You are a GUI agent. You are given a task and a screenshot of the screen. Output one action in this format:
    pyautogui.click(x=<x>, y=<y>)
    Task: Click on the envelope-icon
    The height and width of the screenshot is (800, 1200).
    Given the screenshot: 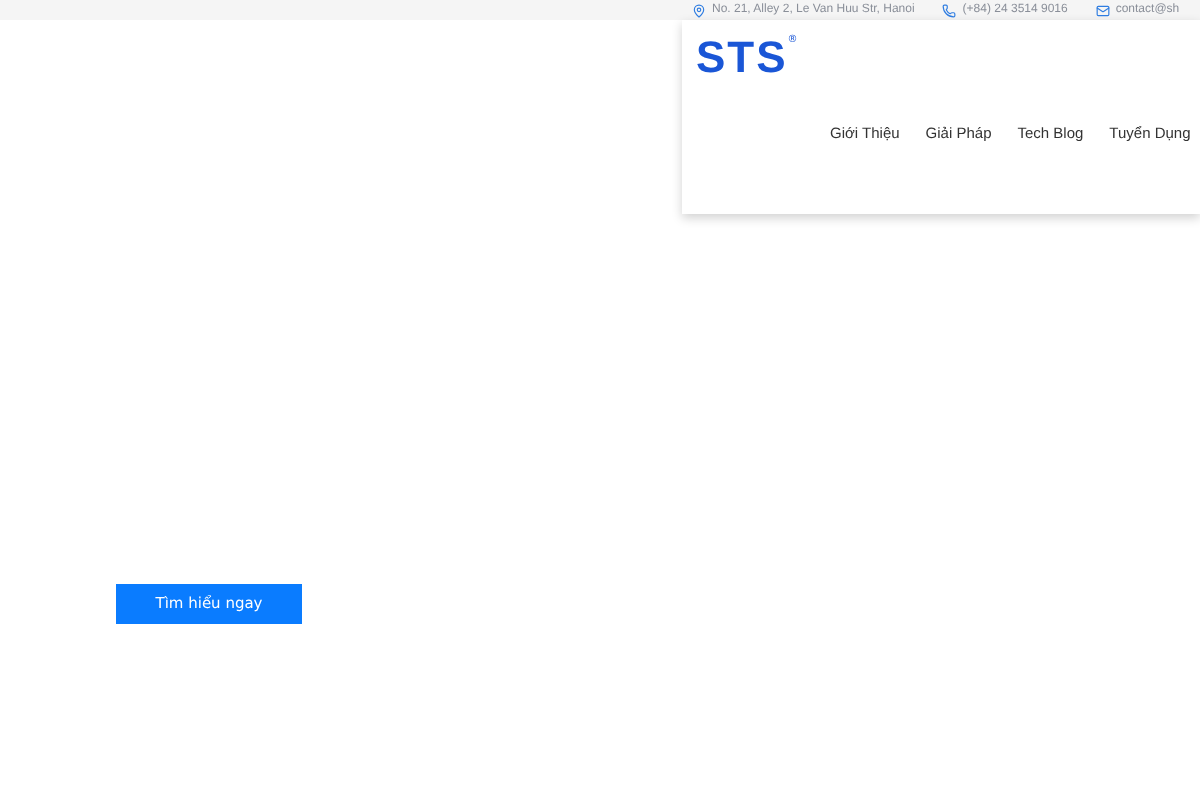 What is the action you would take?
    pyautogui.click(x=1102, y=10)
    